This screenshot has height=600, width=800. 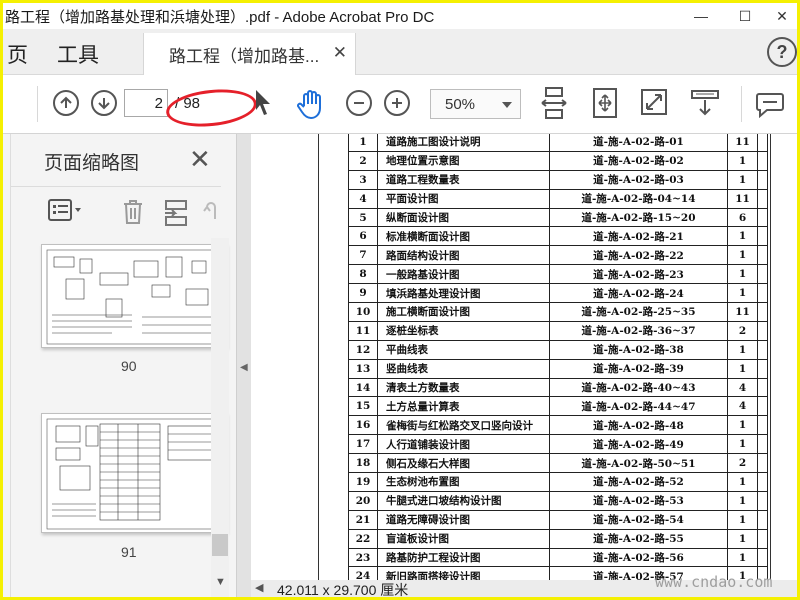 I want to click on drawing-border-line, so click(x=770, y=357).